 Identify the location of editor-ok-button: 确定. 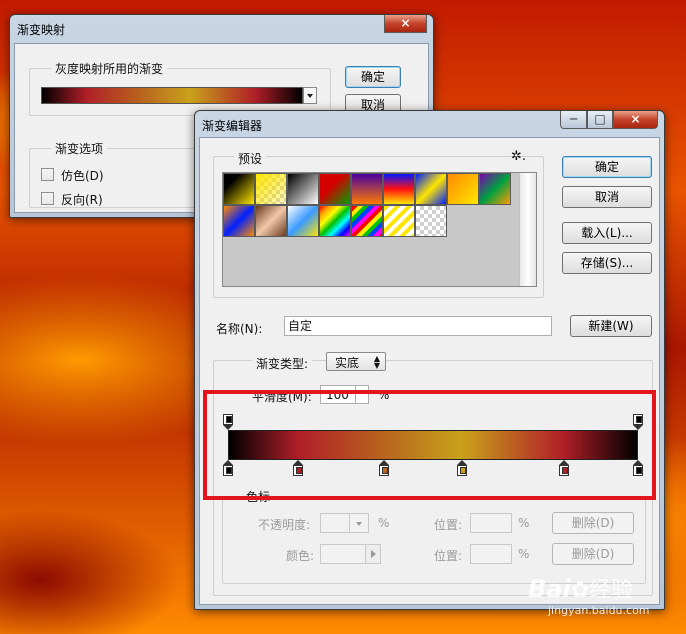
(607, 167).